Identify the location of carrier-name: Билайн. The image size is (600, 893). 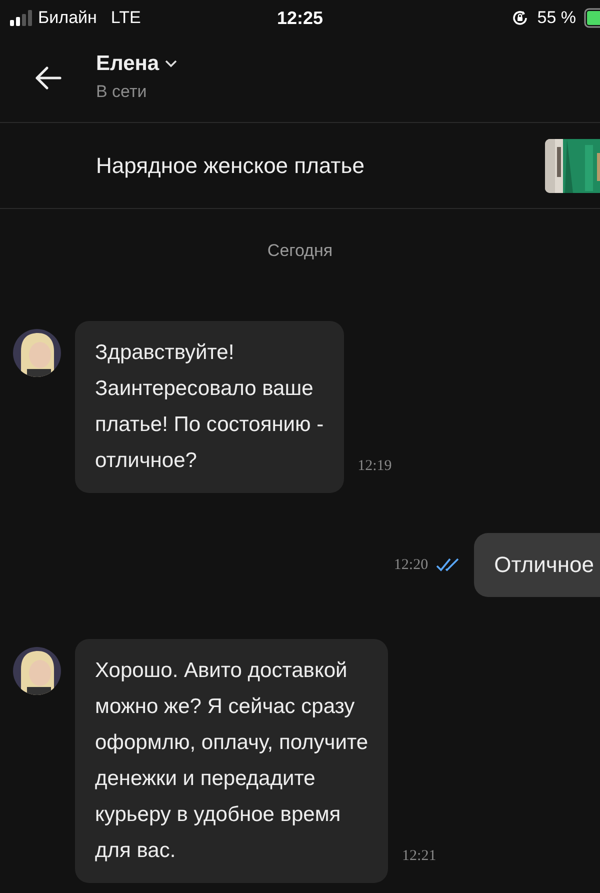
(67, 18).